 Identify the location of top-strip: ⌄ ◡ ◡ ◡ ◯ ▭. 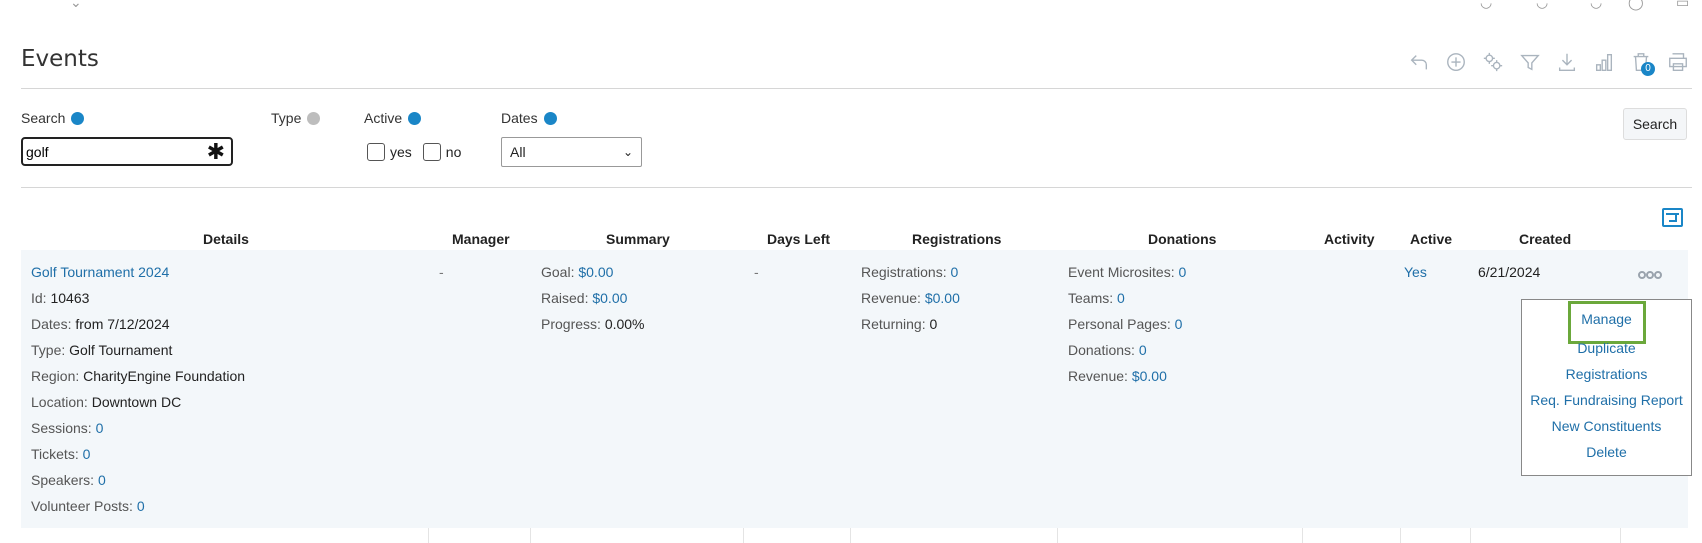
(851, 5).